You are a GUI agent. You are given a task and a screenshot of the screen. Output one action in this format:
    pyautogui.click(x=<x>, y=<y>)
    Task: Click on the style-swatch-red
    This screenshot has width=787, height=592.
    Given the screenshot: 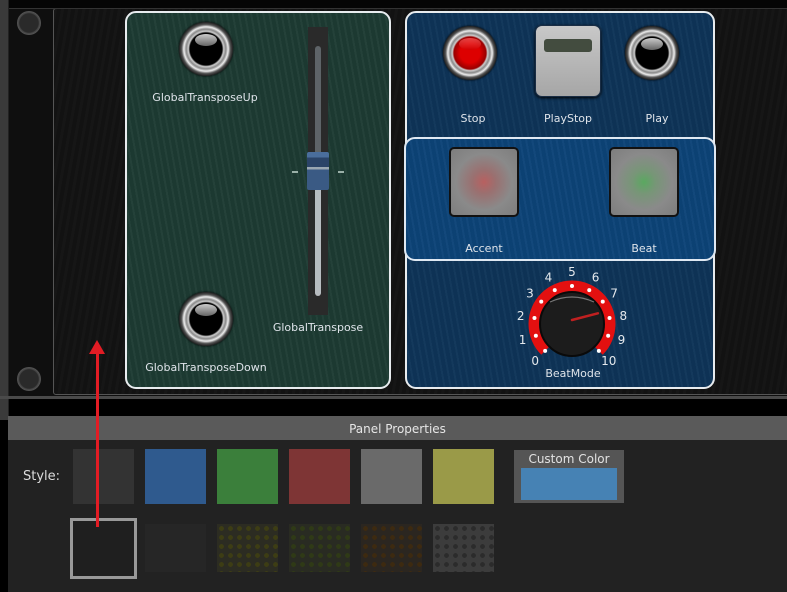 What is the action you would take?
    pyautogui.click(x=319, y=476)
    